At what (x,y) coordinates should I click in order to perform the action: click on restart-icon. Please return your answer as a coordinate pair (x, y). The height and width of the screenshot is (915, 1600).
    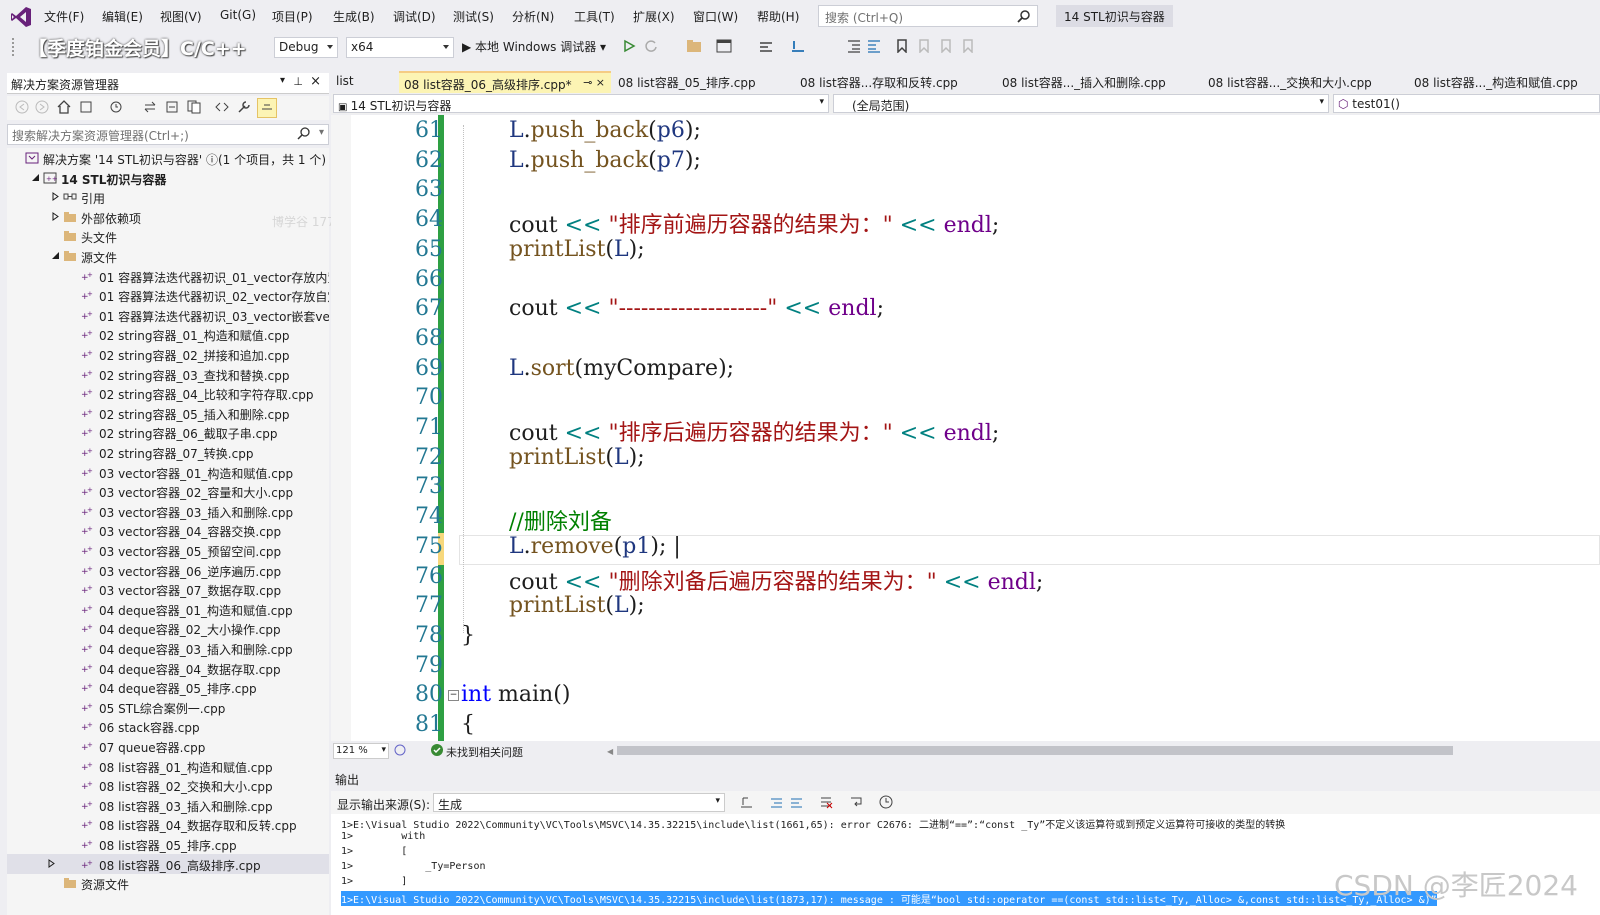
    Looking at the image, I should click on (652, 47).